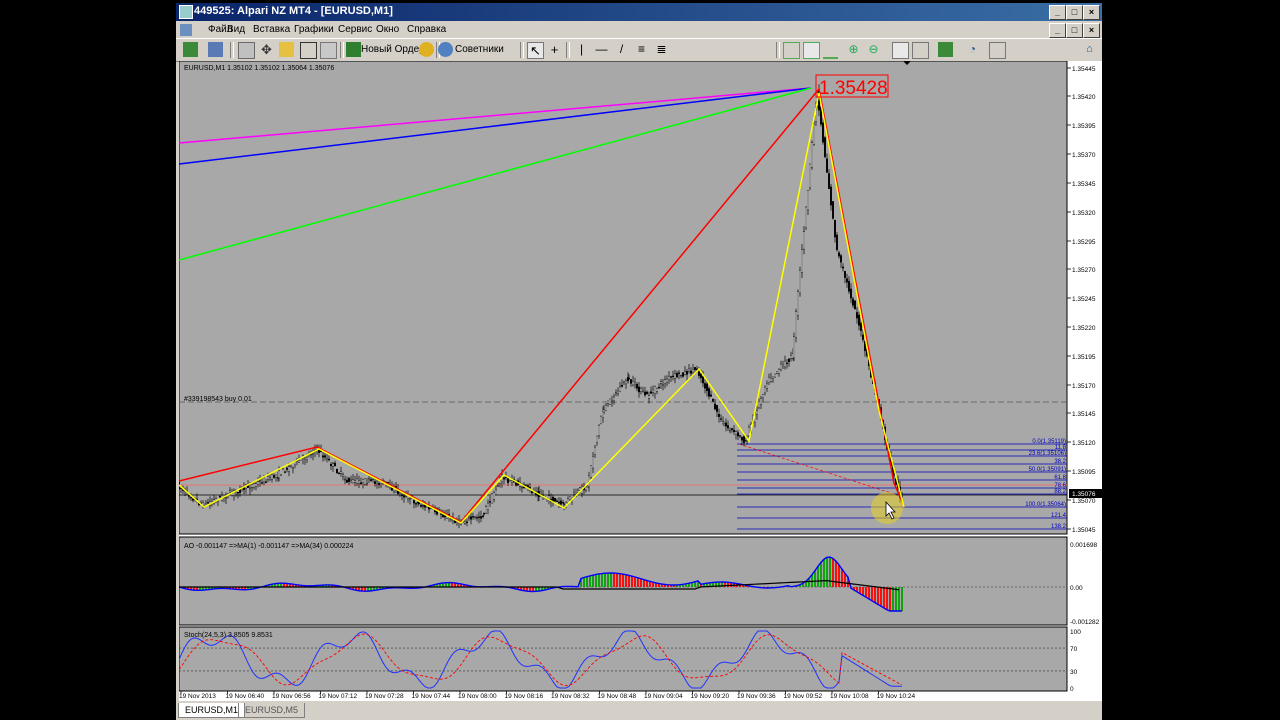 This screenshot has width=1280, height=720. What do you see at coordinates (853, 49) in the screenshot?
I see `zoom-in-icon: ⊕` at bounding box center [853, 49].